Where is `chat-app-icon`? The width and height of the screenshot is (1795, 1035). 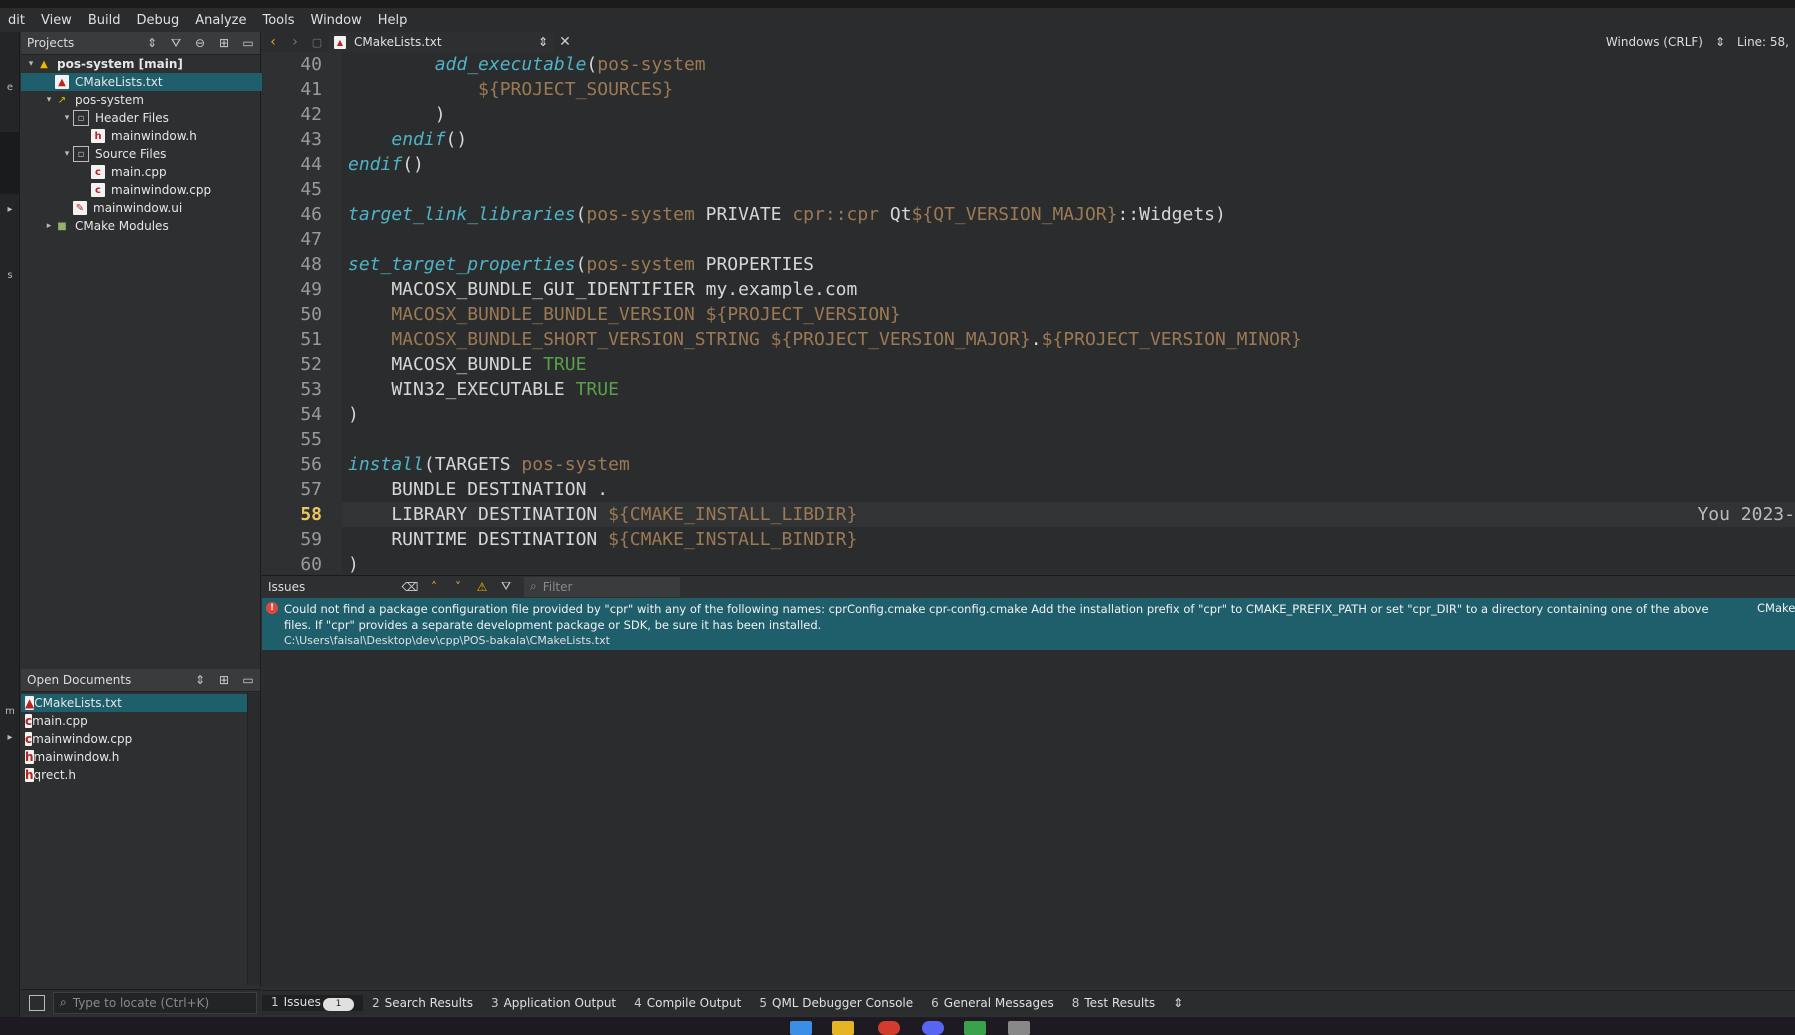 chat-app-icon is located at coordinates (933, 1028).